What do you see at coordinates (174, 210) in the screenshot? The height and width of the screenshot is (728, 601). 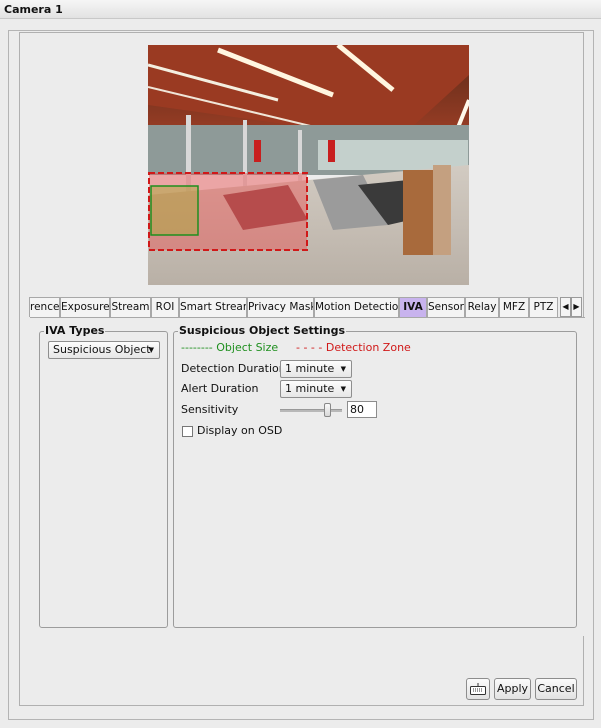 I see `object-size-overlay` at bounding box center [174, 210].